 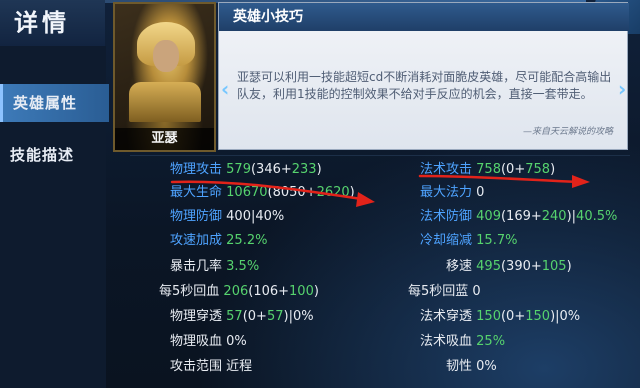 What do you see at coordinates (554, 216) in the screenshot?
I see `stat-bonus: 240` at bounding box center [554, 216].